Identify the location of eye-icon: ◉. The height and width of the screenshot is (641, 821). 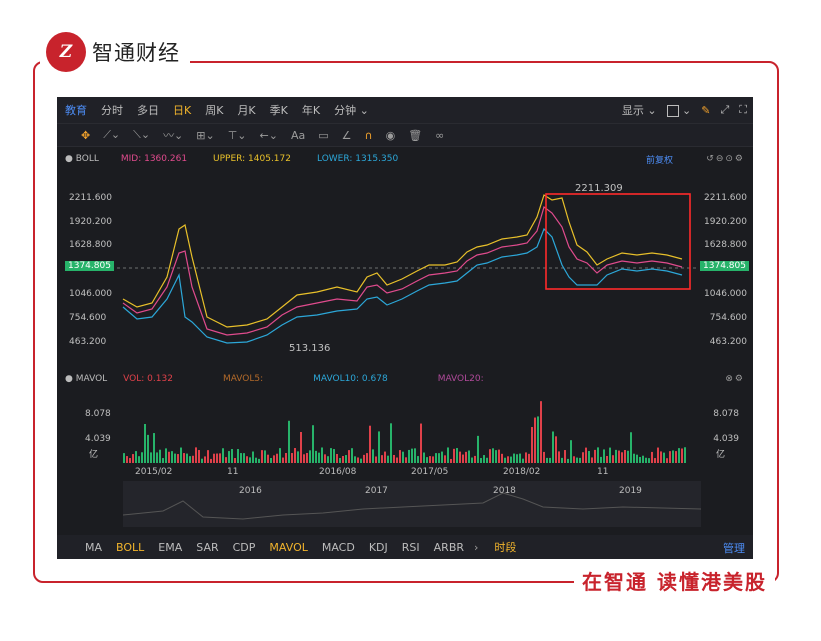
(391, 135).